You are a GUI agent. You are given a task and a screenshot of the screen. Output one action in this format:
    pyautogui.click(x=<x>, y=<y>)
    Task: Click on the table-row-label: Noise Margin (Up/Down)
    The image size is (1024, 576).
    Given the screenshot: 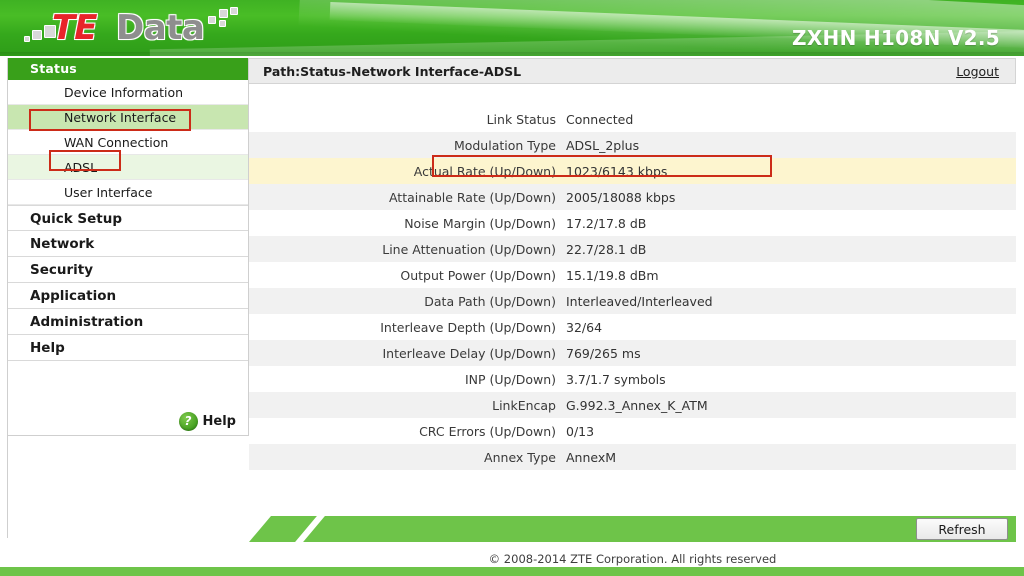 What is the action you would take?
    pyautogui.click(x=480, y=223)
    